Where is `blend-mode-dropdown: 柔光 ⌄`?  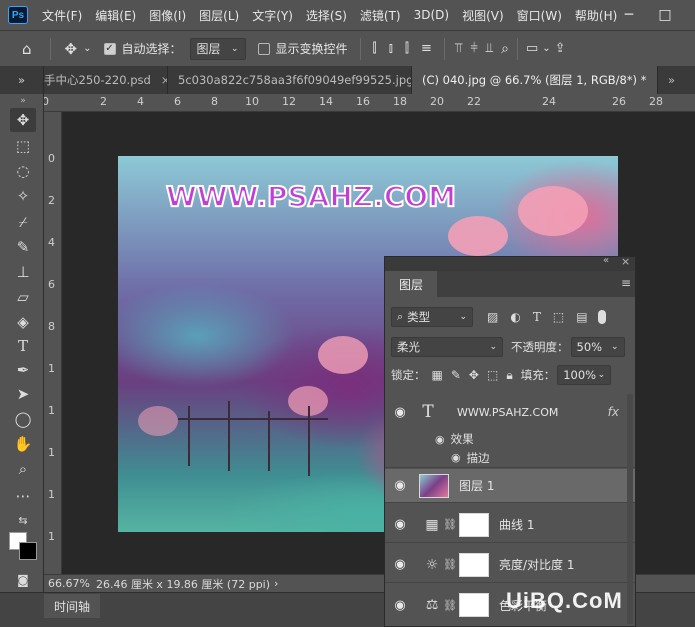
blend-mode-dropdown: 柔光 ⌄ is located at coordinates (447, 347).